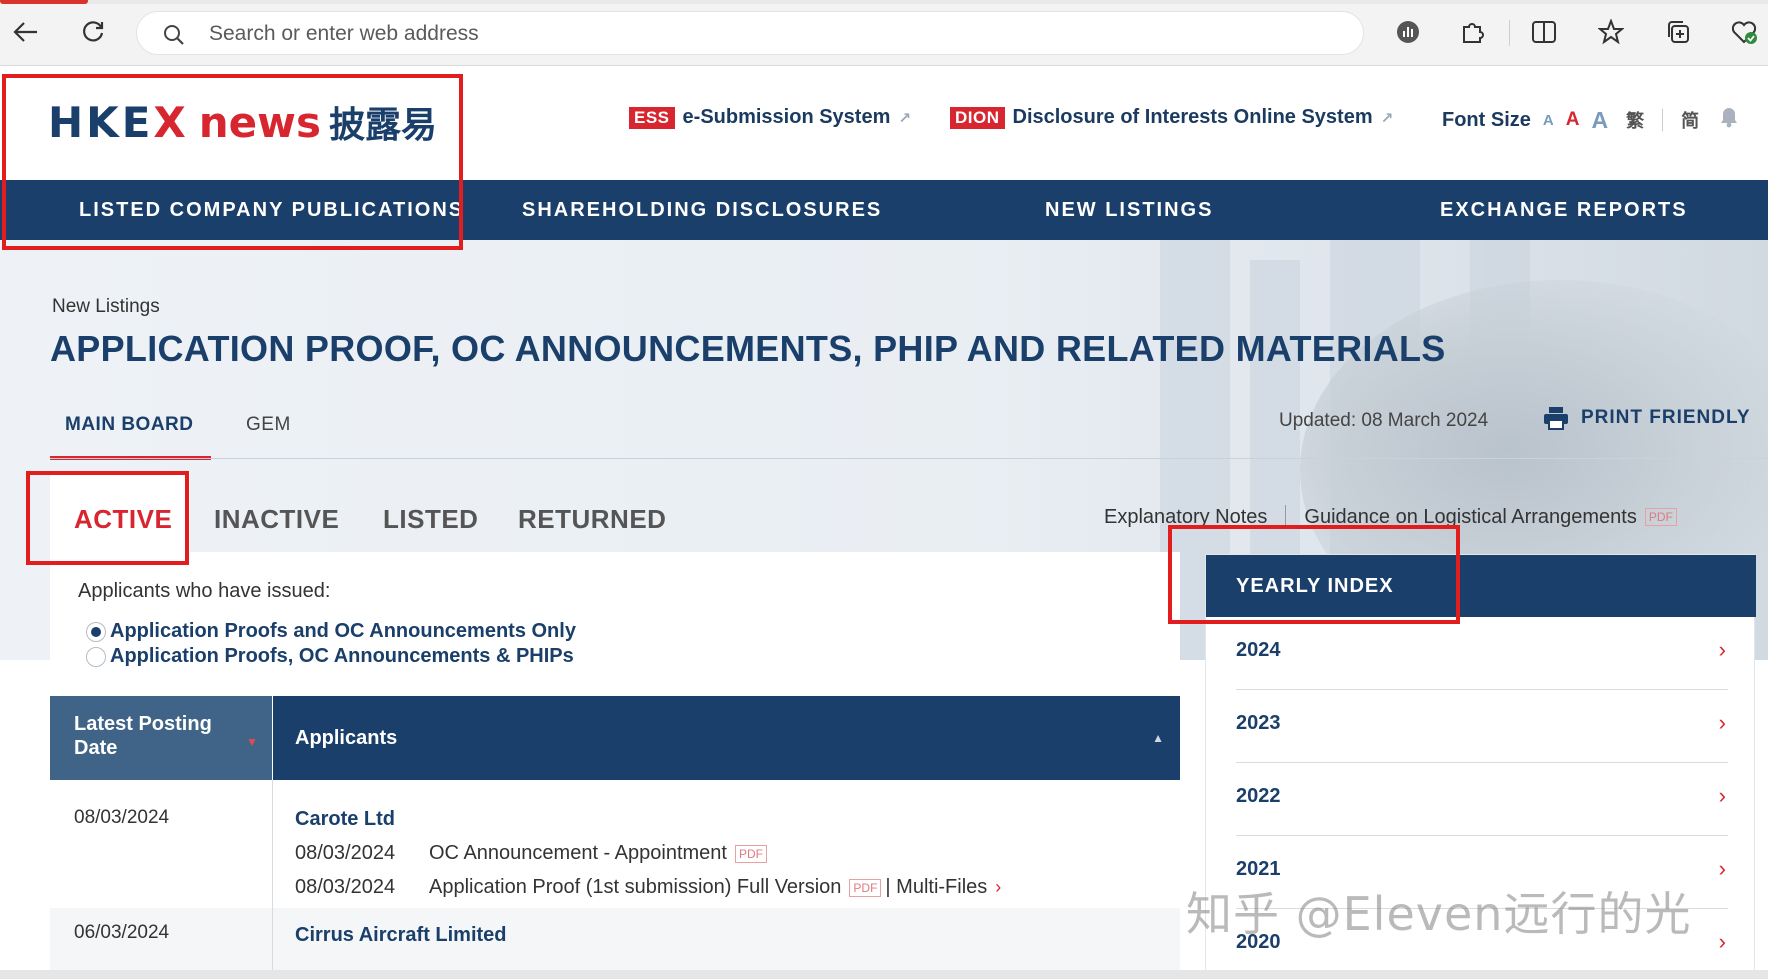  I want to click on breadcrumb: New Listings, so click(106, 307).